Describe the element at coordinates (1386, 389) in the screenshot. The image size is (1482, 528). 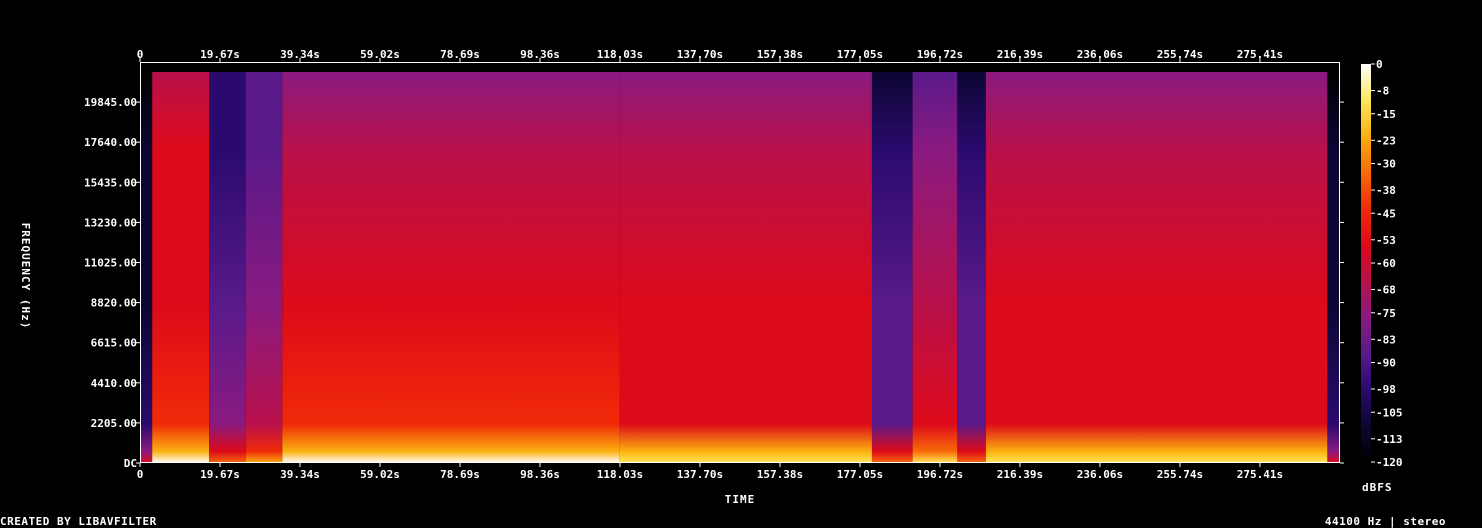
I see `colorbar-tick-label: -98` at that location.